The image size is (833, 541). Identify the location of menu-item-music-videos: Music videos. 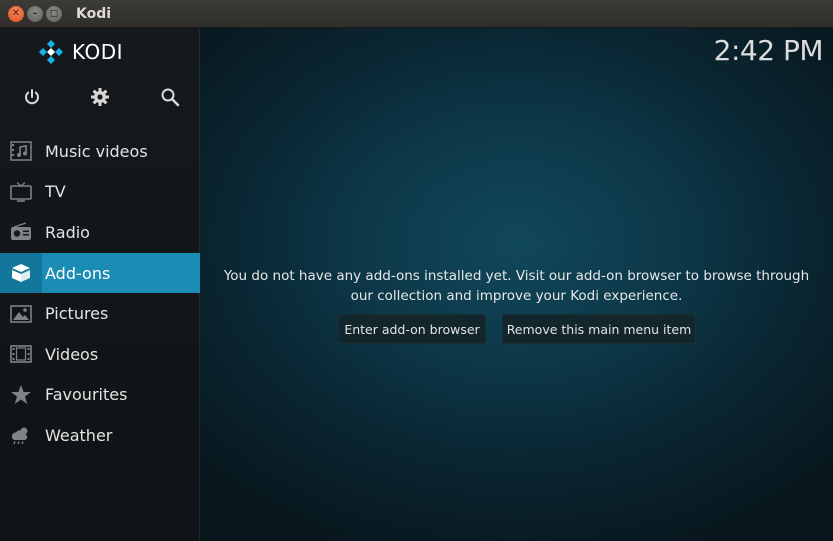
(100, 151).